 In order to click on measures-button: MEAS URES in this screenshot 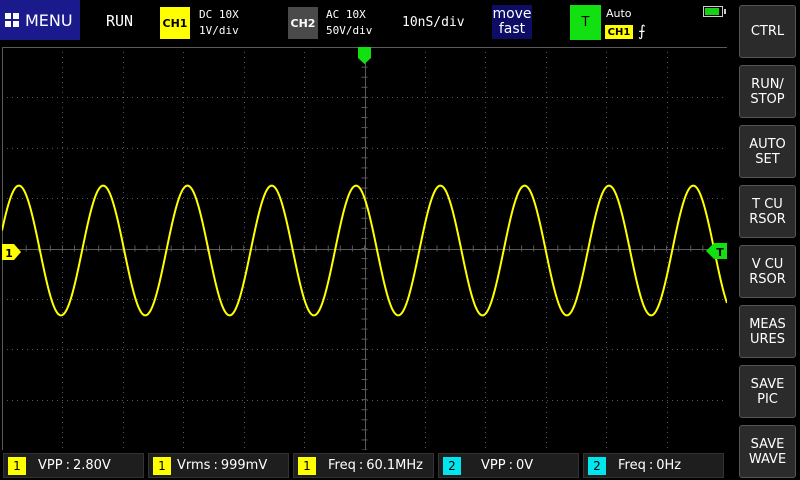, I will do `click(767, 331)`.